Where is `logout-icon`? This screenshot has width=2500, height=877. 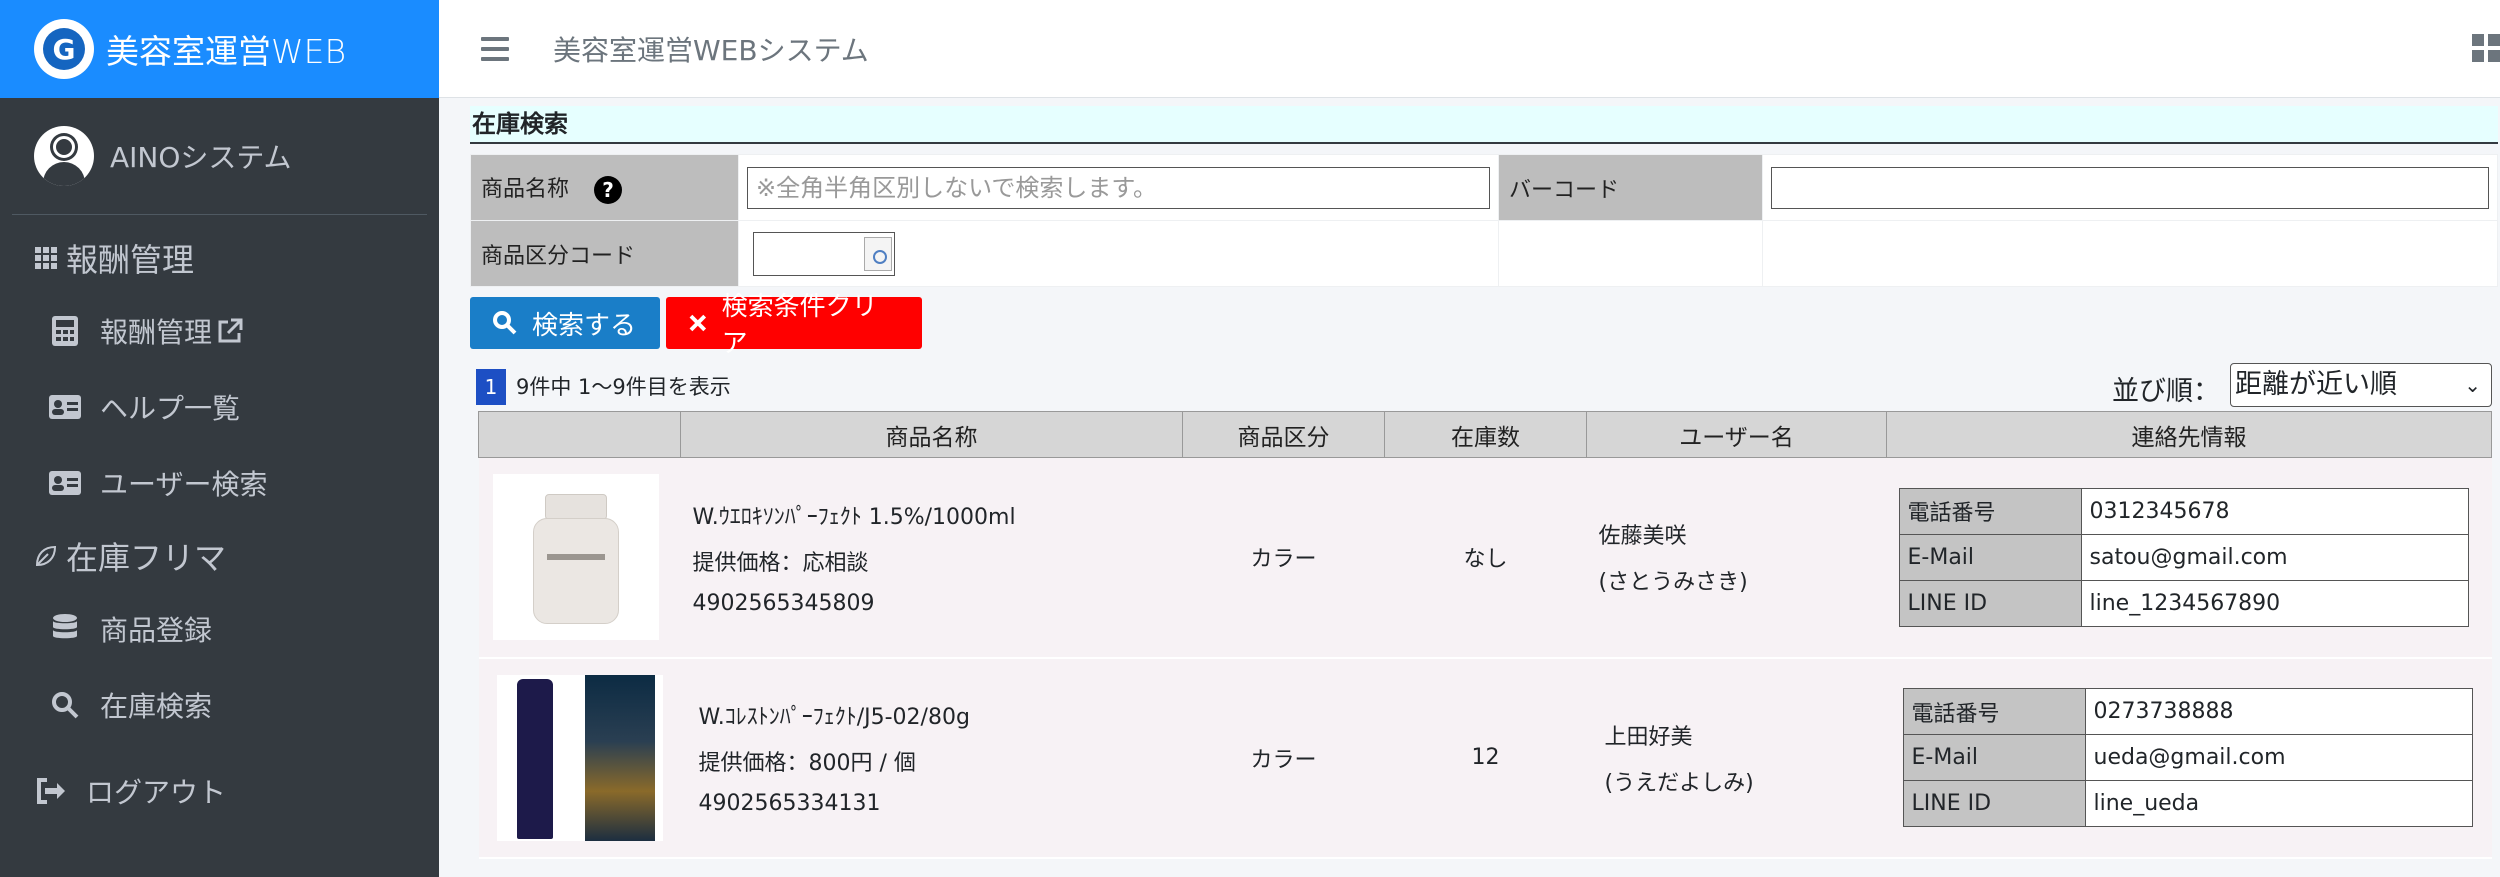 logout-icon is located at coordinates (51, 791).